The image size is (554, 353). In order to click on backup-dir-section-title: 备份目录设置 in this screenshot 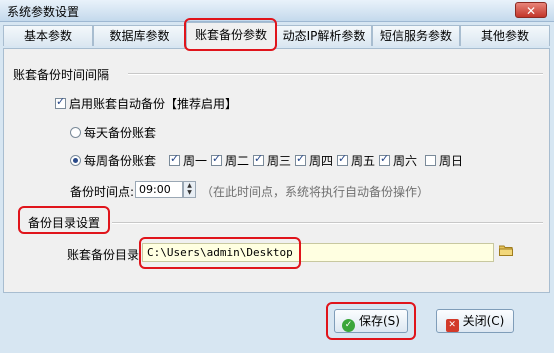, I will do `click(64, 223)`.